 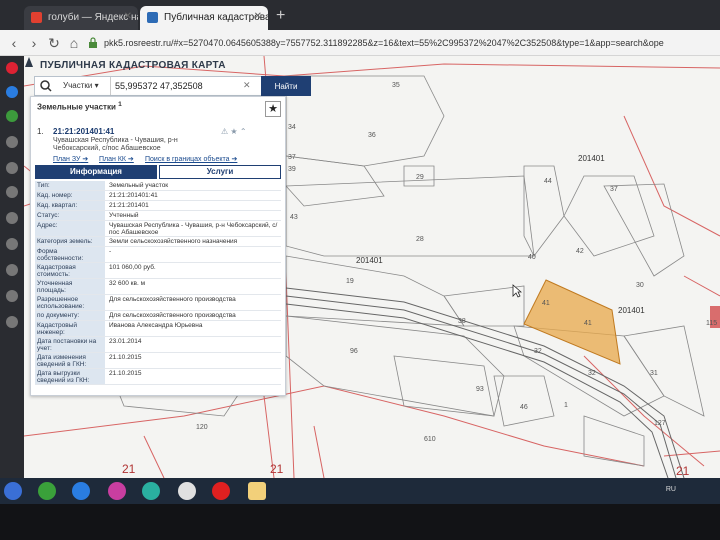 I want to click on send-icon, so click(x=12, y=168).